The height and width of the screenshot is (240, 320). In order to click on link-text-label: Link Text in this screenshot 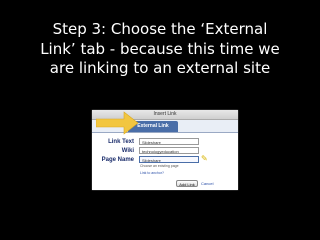, I will do `click(121, 142)`.